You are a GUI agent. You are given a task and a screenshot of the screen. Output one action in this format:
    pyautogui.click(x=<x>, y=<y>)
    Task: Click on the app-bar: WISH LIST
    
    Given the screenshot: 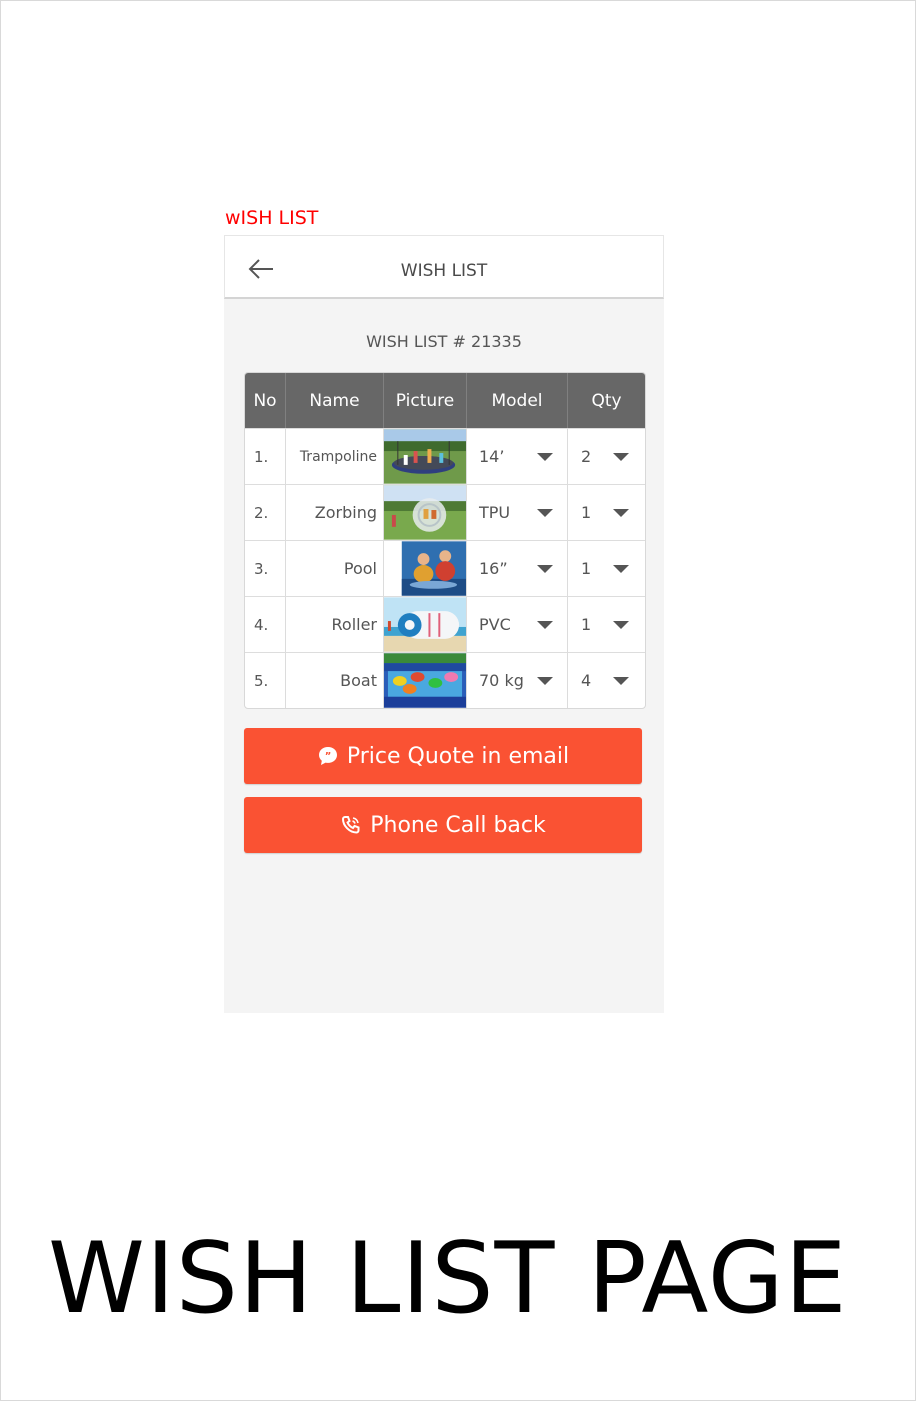 What is the action you would take?
    pyautogui.click(x=444, y=267)
    